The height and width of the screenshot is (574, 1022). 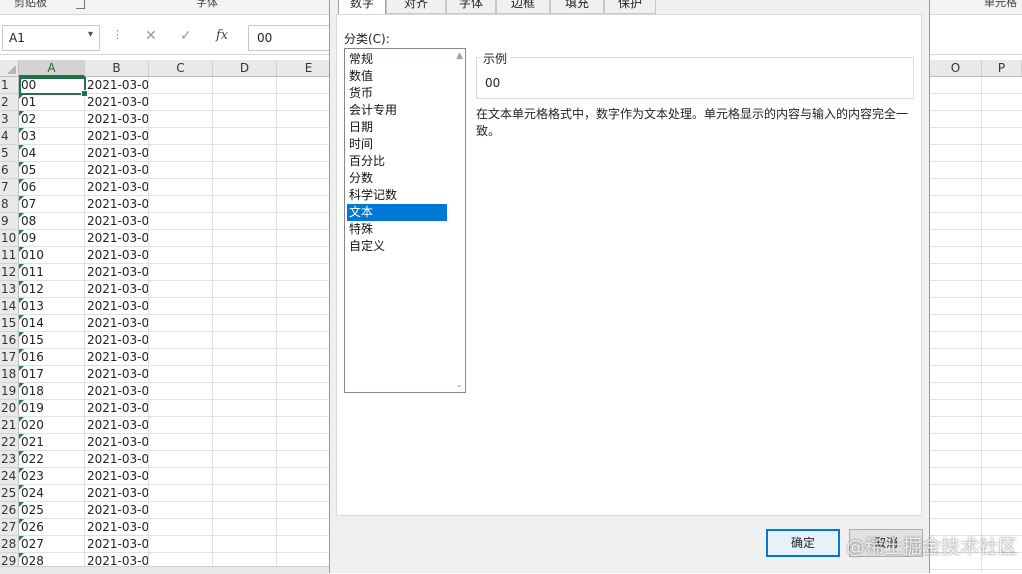 What do you see at coordinates (416, 7) in the screenshot?
I see `tab-alignment: 对齐` at bounding box center [416, 7].